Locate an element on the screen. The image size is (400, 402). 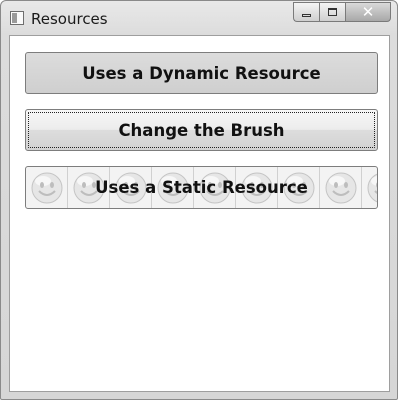
change-brush-button: Change the Brush is located at coordinates (201, 130).